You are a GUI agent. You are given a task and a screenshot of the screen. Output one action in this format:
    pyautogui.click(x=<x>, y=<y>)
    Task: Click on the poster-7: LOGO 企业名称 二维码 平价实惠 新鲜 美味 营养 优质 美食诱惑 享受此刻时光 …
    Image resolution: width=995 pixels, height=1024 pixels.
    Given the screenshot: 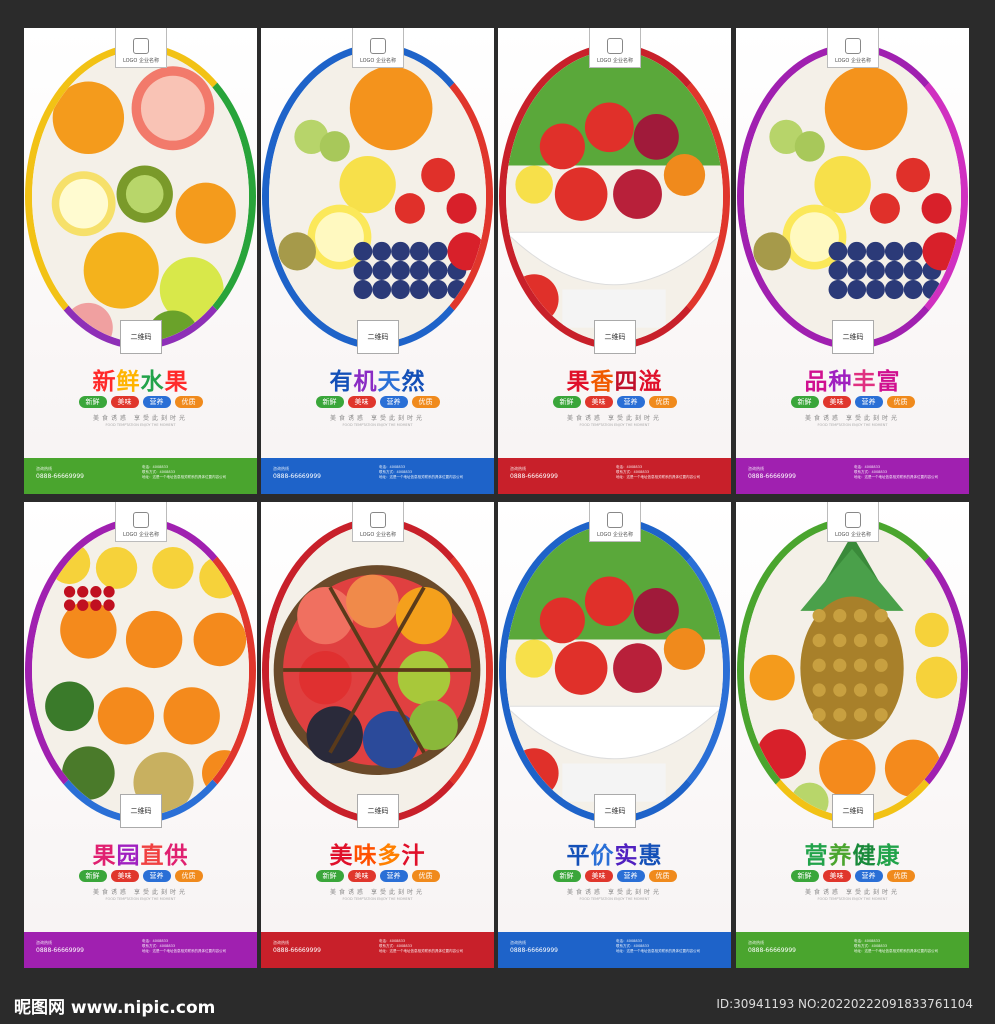 What is the action you would take?
    pyautogui.click(x=614, y=735)
    